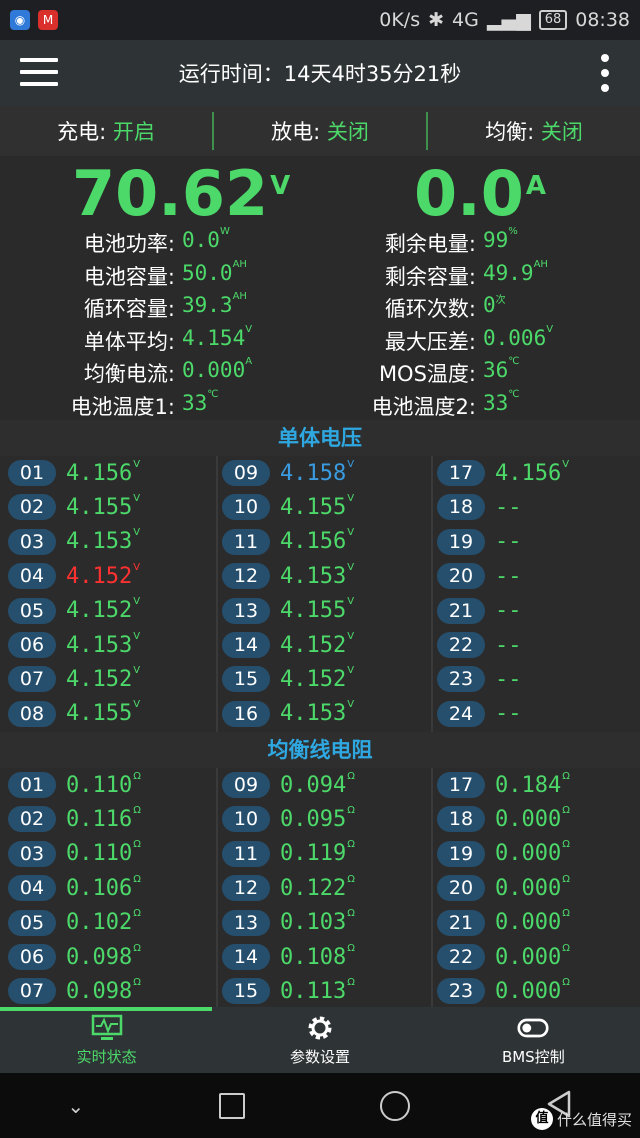 The height and width of the screenshot is (1138, 640). What do you see at coordinates (313, 611) in the screenshot?
I see `cell-value: 4.155` at bounding box center [313, 611].